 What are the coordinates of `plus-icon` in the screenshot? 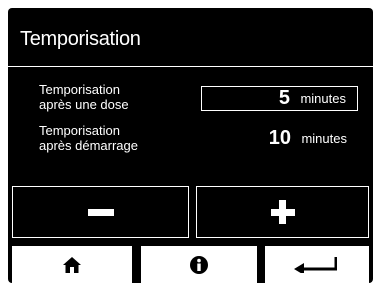 It's located at (282, 212).